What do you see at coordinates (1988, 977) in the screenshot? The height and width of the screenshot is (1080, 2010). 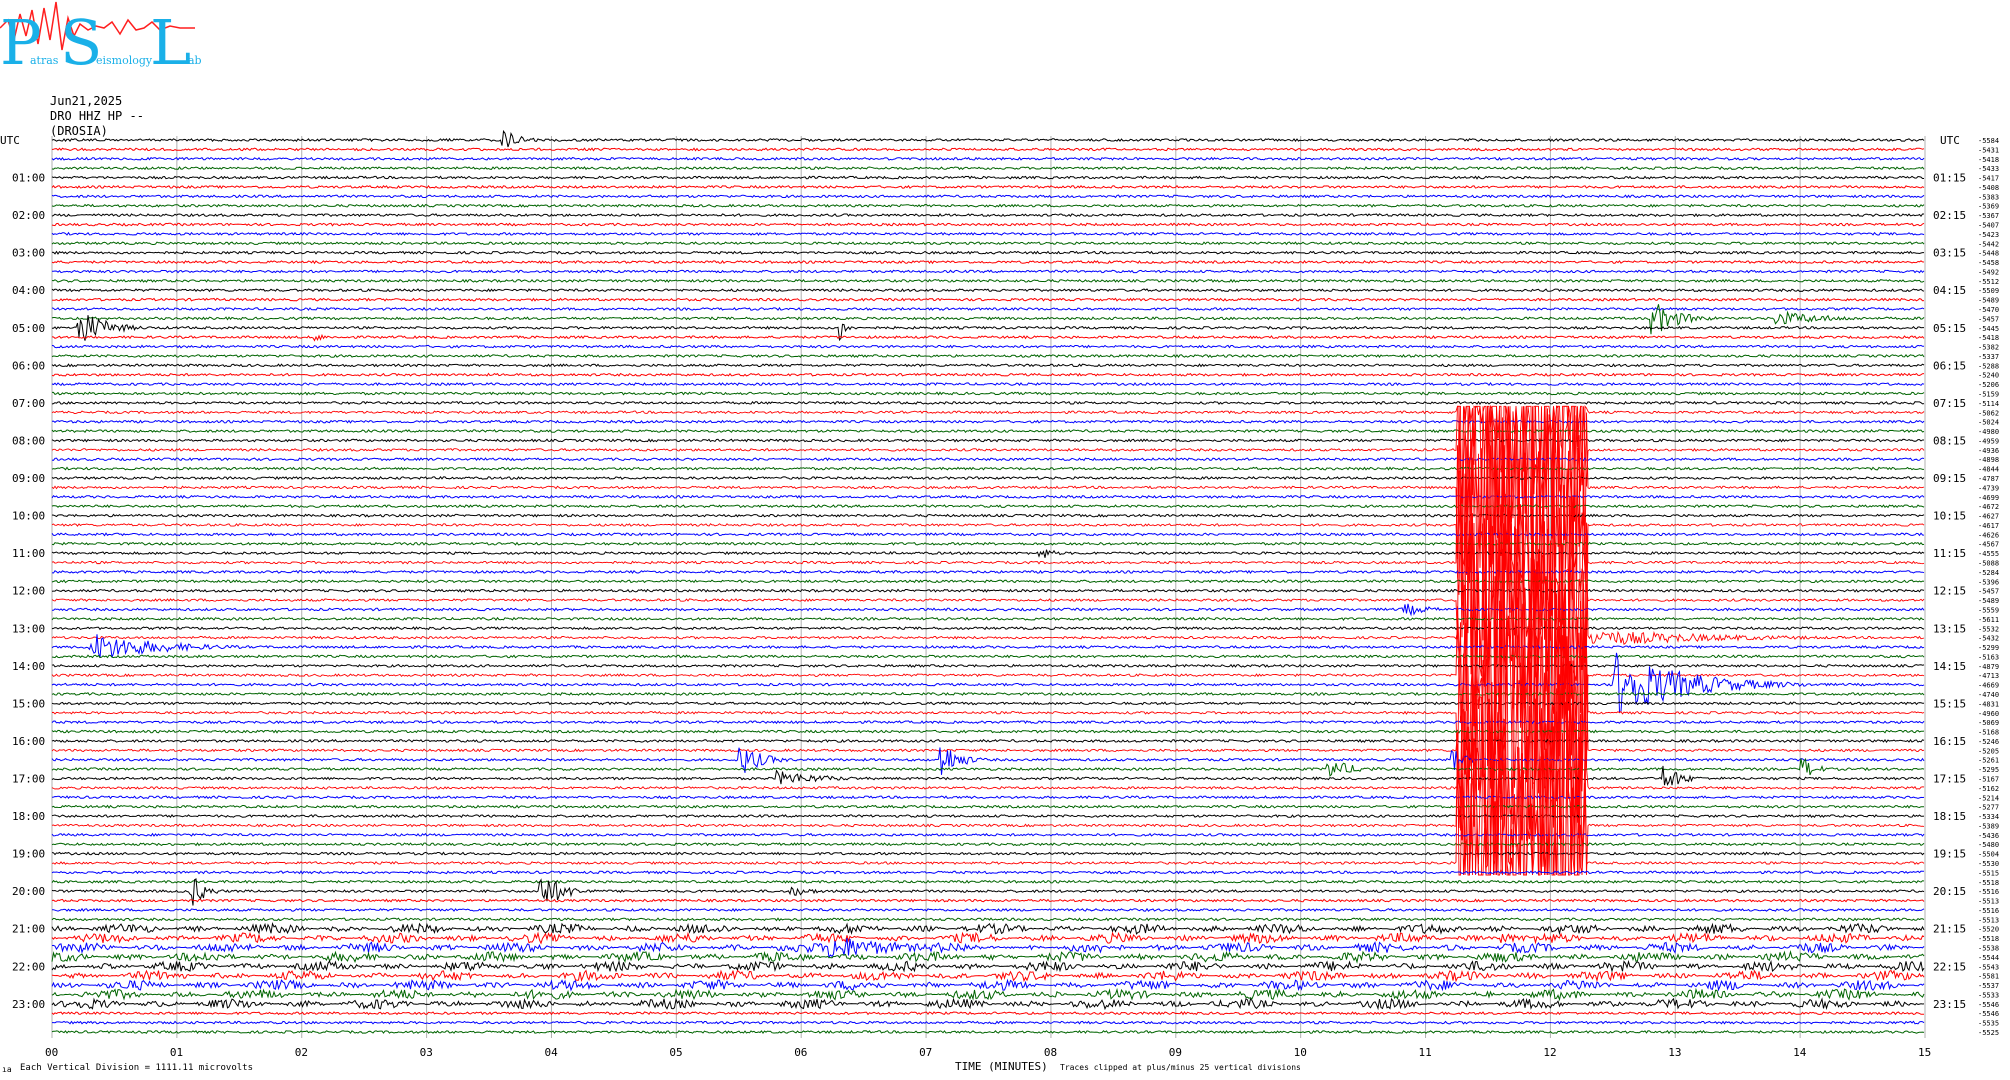 I see `row-offset-label: -5581` at bounding box center [1988, 977].